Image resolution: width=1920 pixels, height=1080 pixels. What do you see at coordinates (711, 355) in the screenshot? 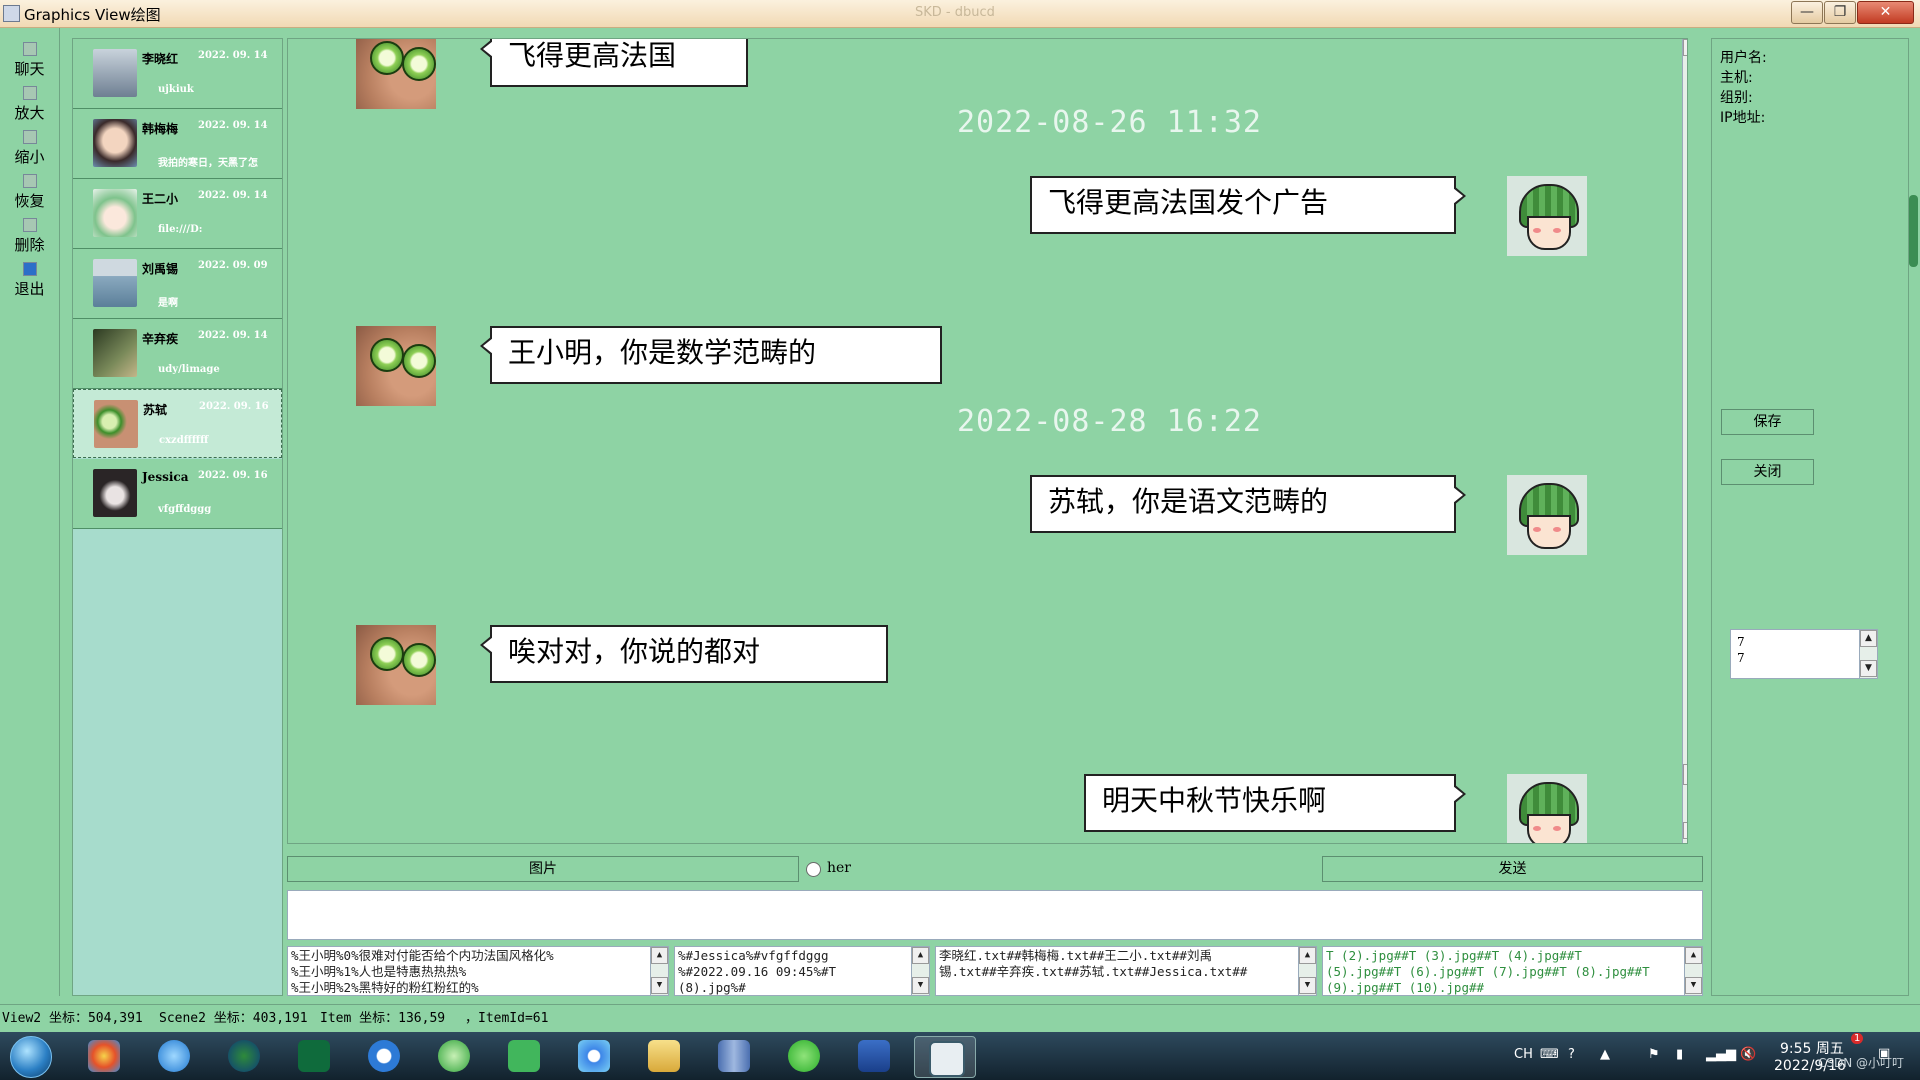
I see `message-bubble-left: 王小明，你是数学范畴的` at bounding box center [711, 355].